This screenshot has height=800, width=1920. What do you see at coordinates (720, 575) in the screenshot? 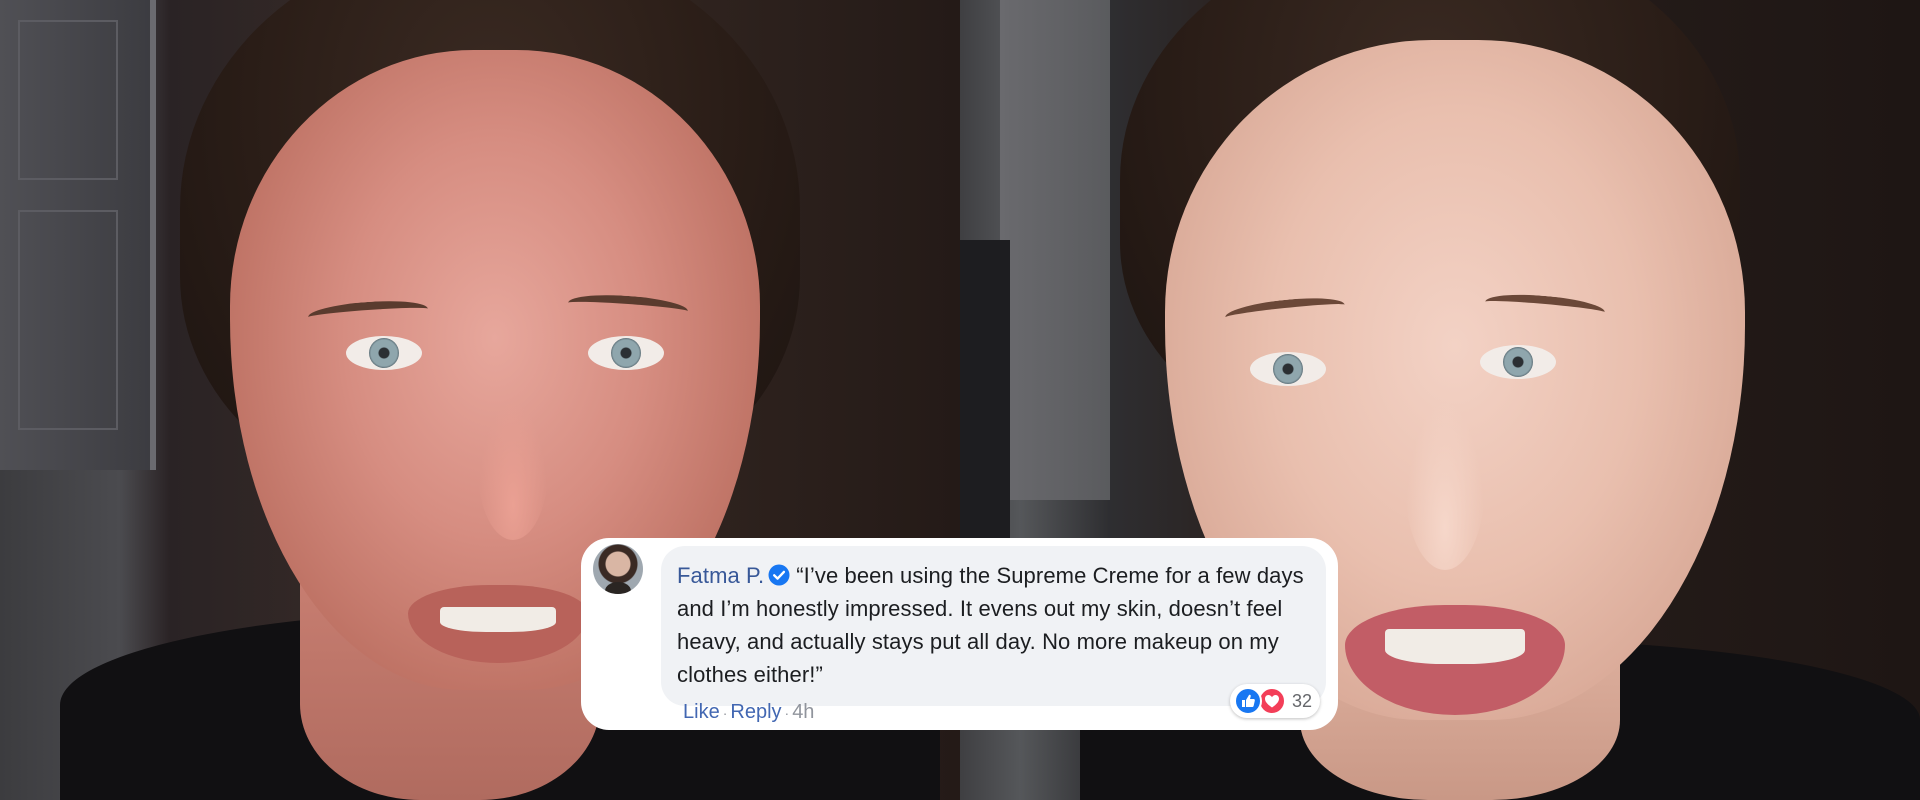
I see `author-name: Fatma P.` at bounding box center [720, 575].